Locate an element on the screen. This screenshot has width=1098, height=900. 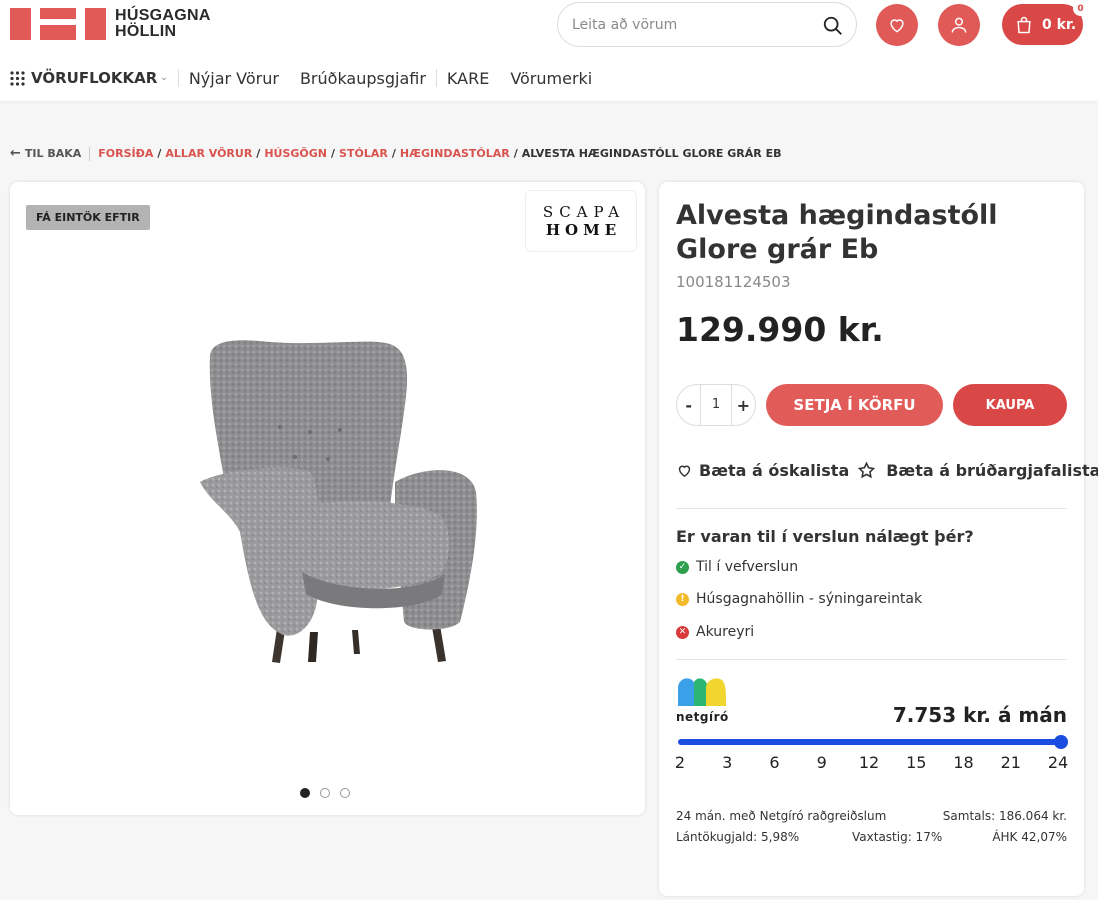
account-button is located at coordinates (959, 25).